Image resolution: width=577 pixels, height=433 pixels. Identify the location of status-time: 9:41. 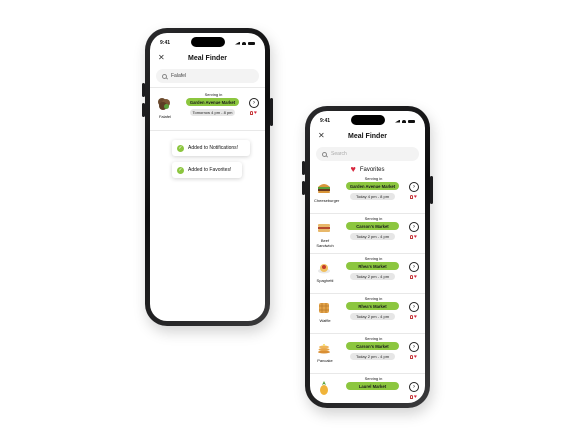
(325, 121).